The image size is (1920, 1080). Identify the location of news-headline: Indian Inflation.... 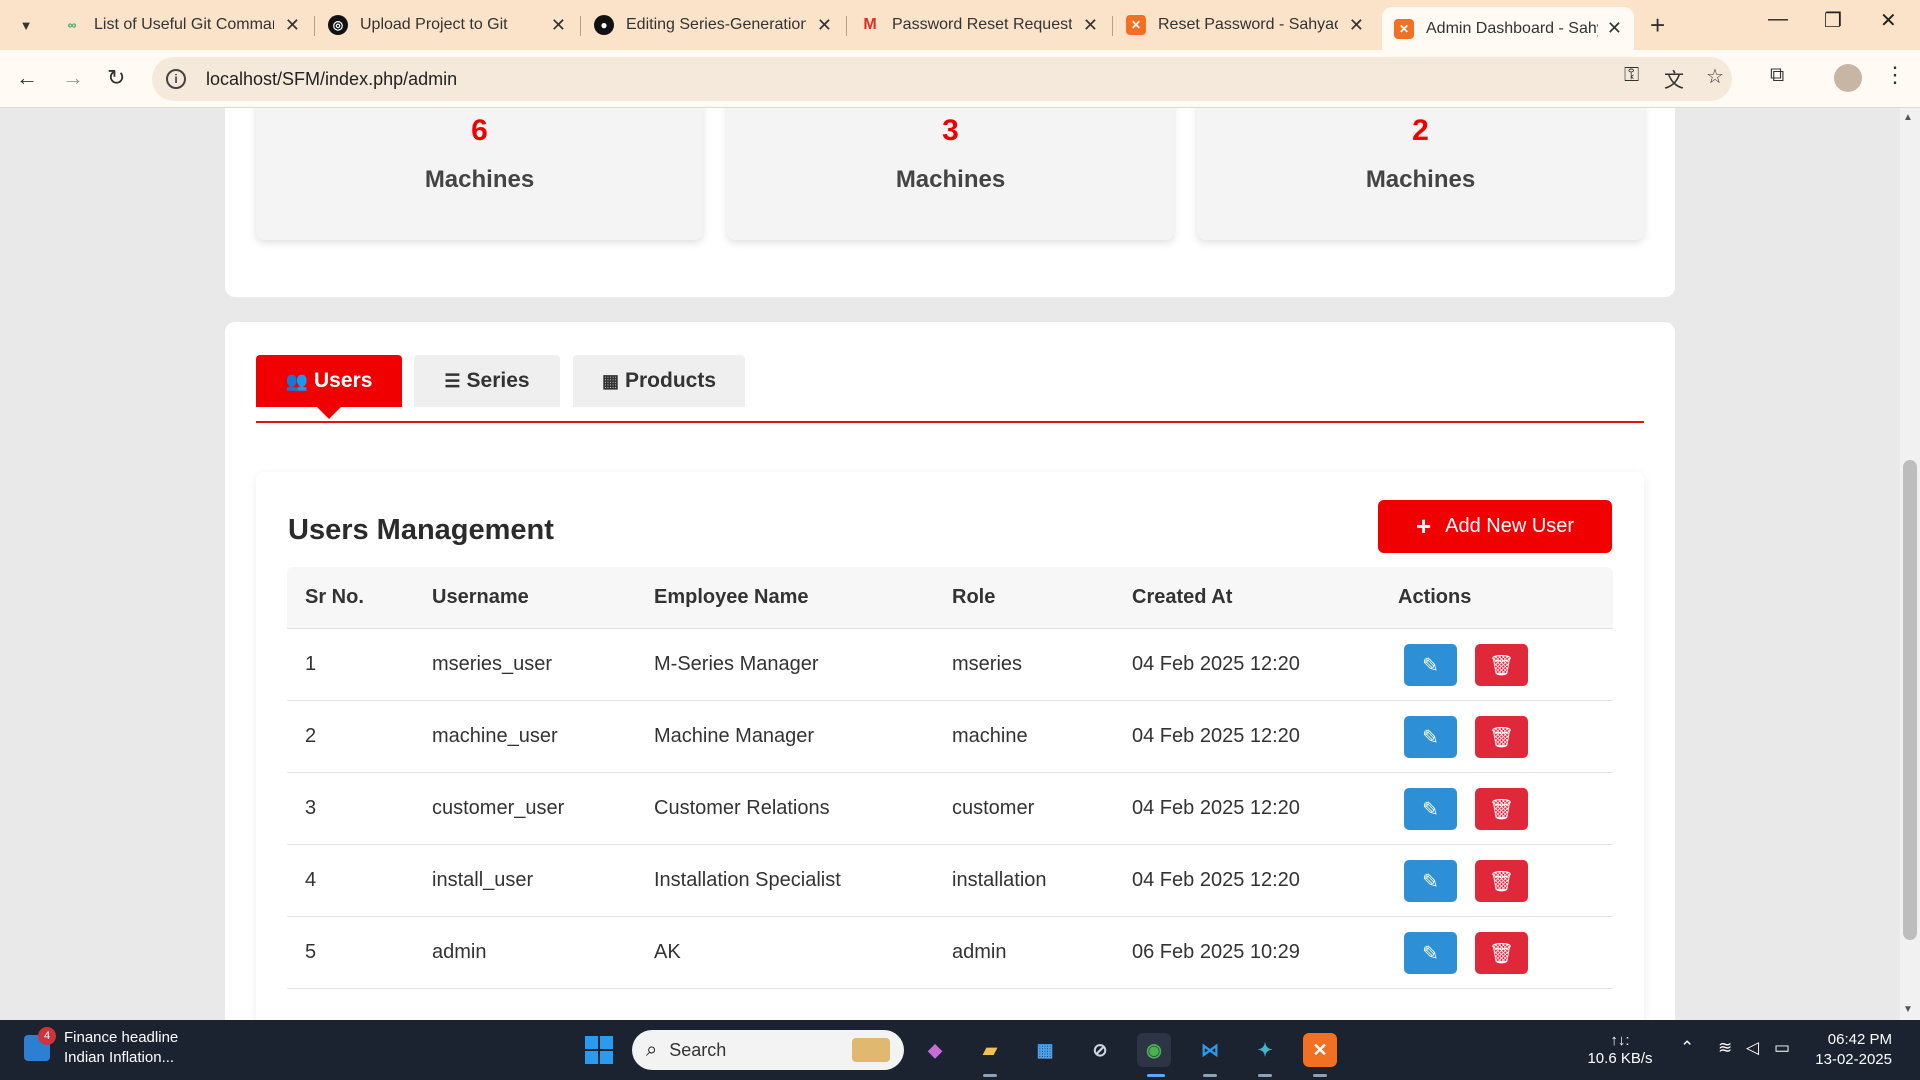
(119, 1057).